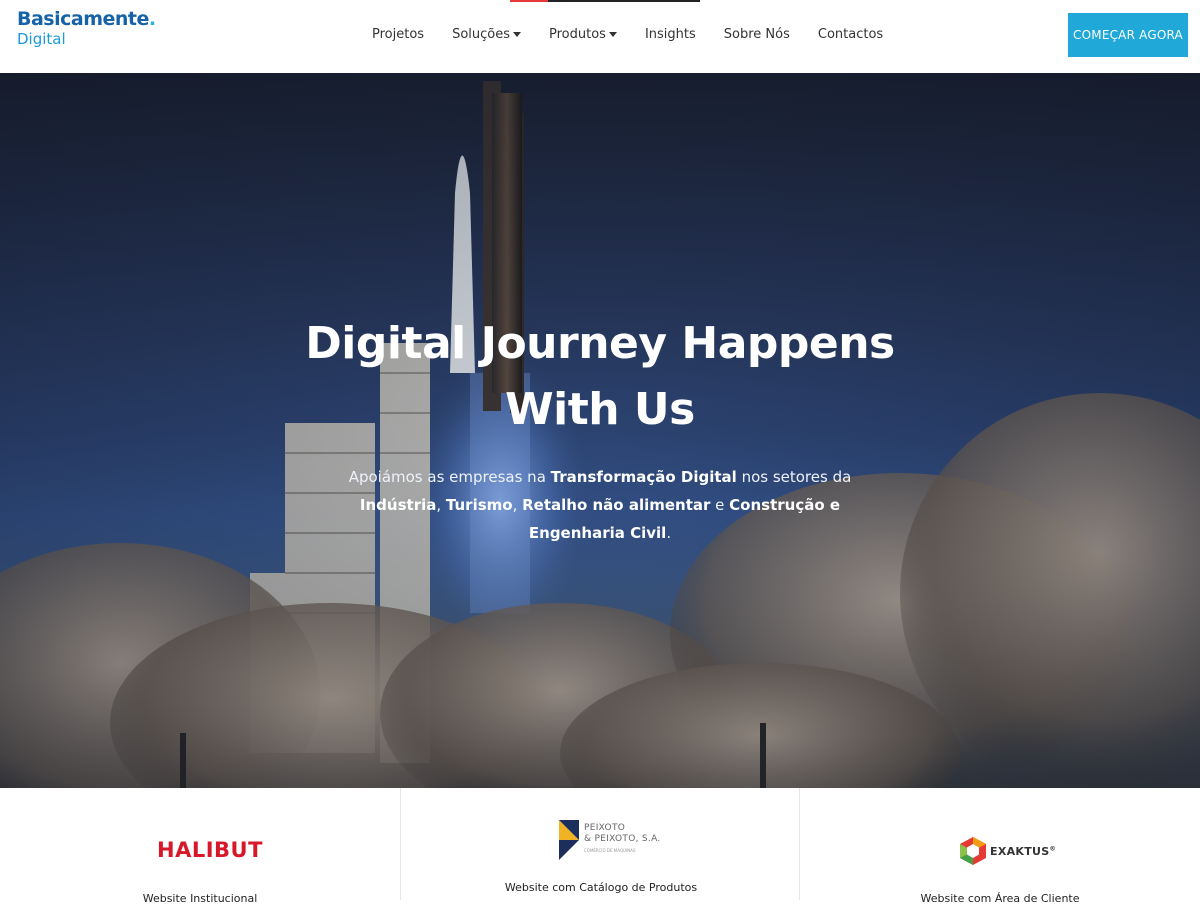 Image resolution: width=1200 pixels, height=905 pixels. Describe the element at coordinates (583, 34) in the screenshot. I see `nav-produtos: Produtos` at that location.